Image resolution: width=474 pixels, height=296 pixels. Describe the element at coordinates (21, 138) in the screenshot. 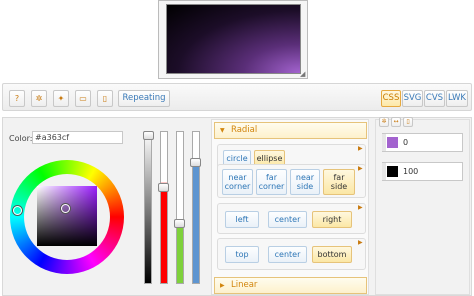

I see `color-label: Color:` at that location.